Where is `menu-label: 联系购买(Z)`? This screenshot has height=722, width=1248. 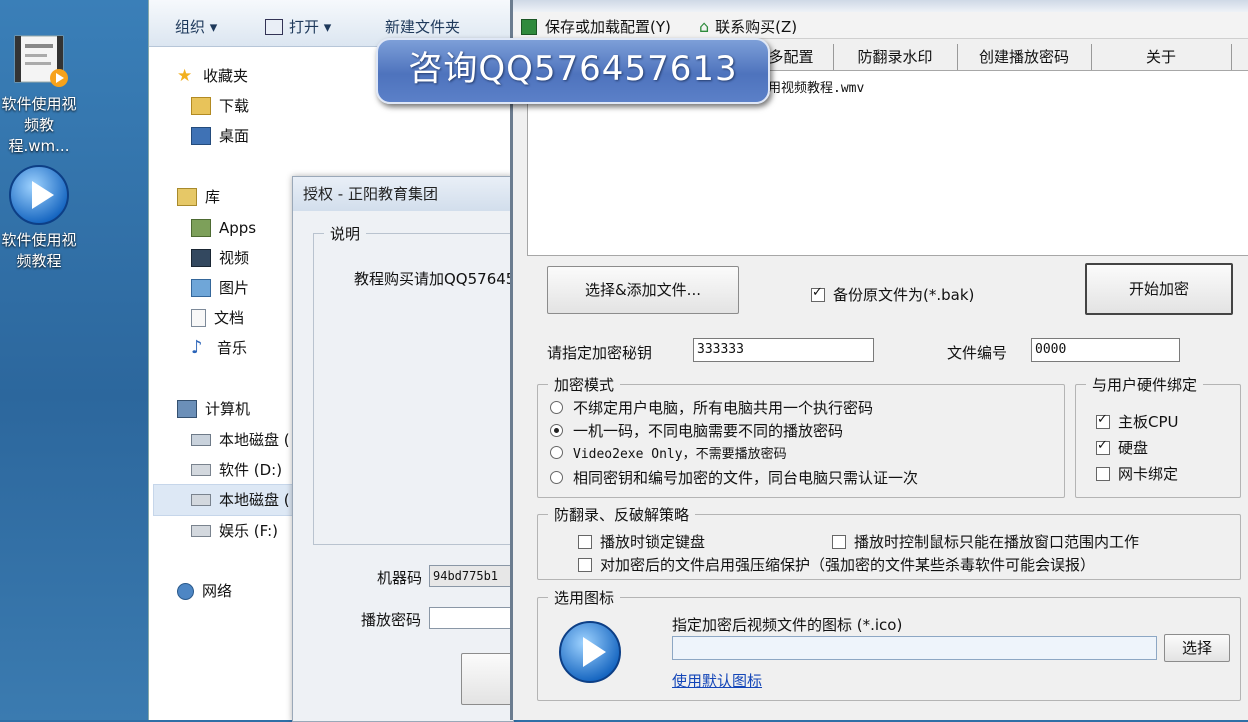
menu-label: 联系购买(Z) is located at coordinates (756, 27).